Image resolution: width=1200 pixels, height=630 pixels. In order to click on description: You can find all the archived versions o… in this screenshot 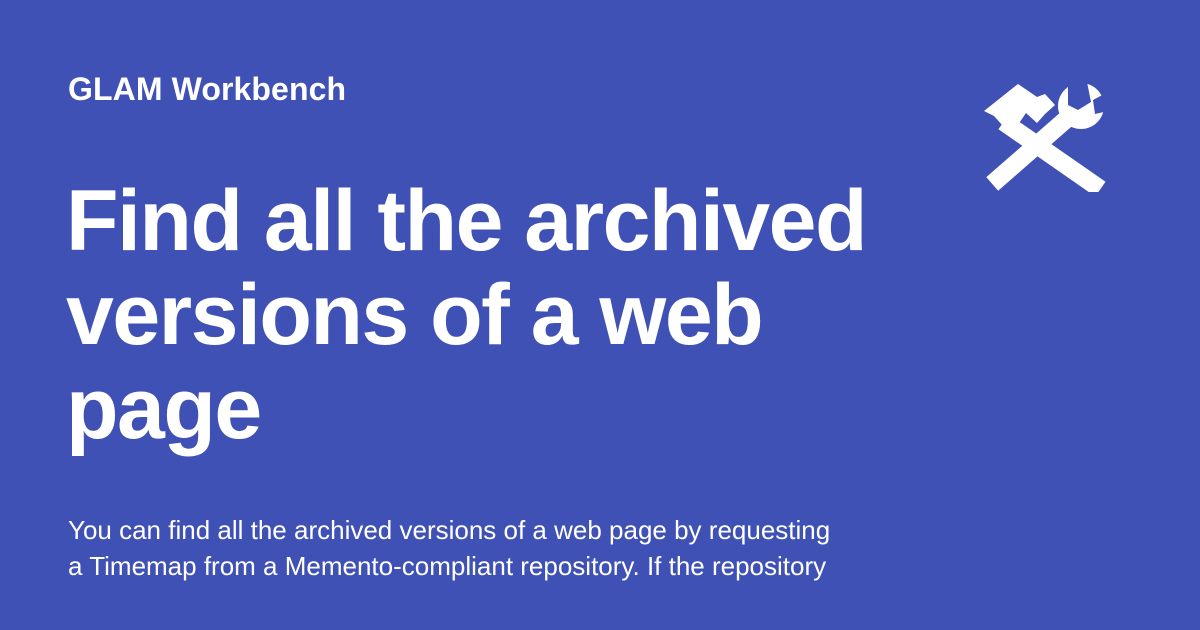, I will do `click(498, 548)`.